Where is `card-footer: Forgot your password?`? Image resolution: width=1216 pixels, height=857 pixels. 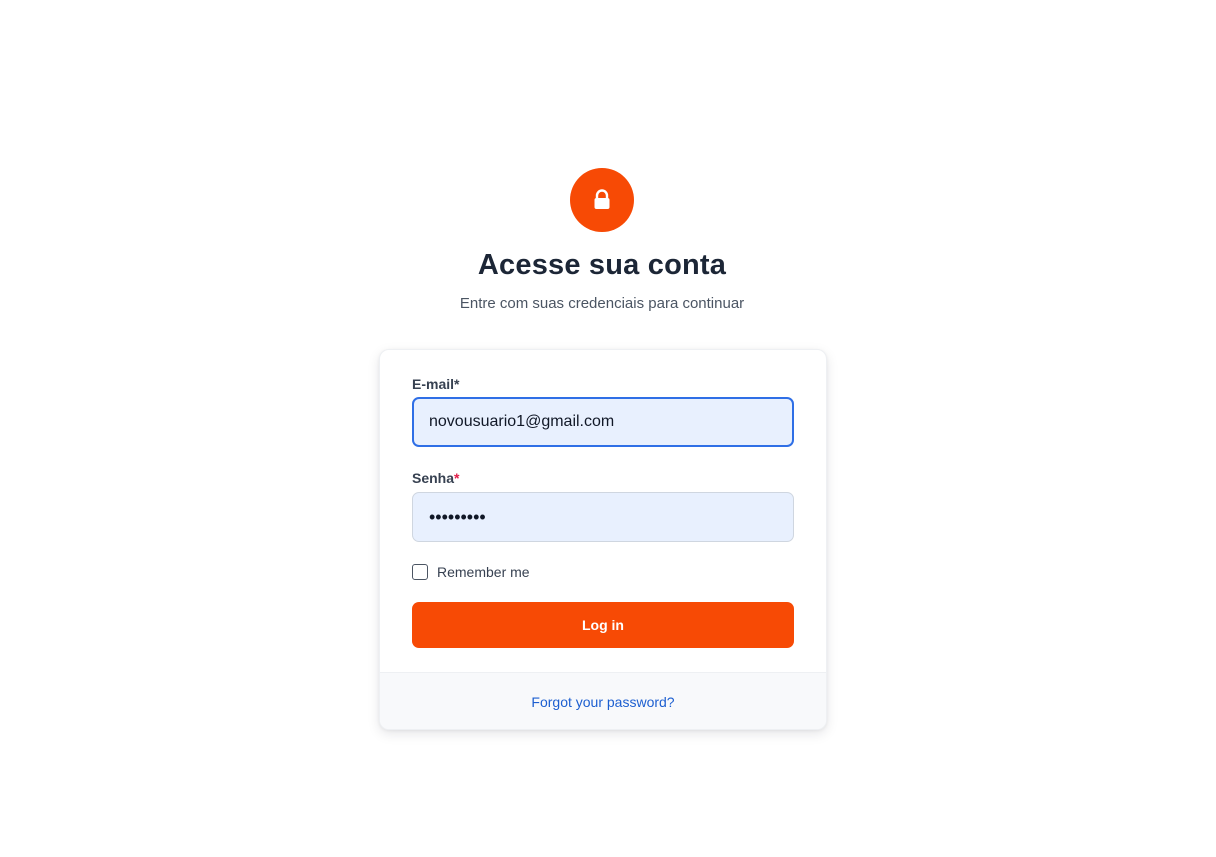
card-footer: Forgot your password? is located at coordinates (603, 700).